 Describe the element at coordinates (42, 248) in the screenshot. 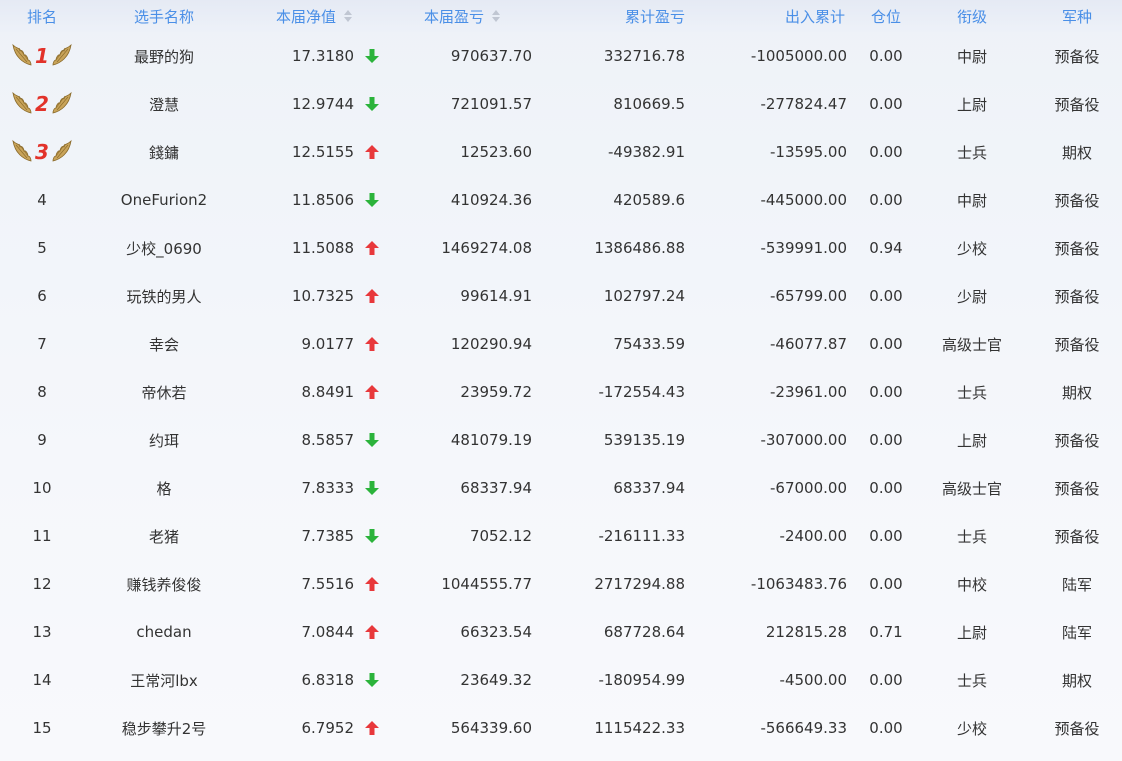

I see `rank-cell: 5` at that location.